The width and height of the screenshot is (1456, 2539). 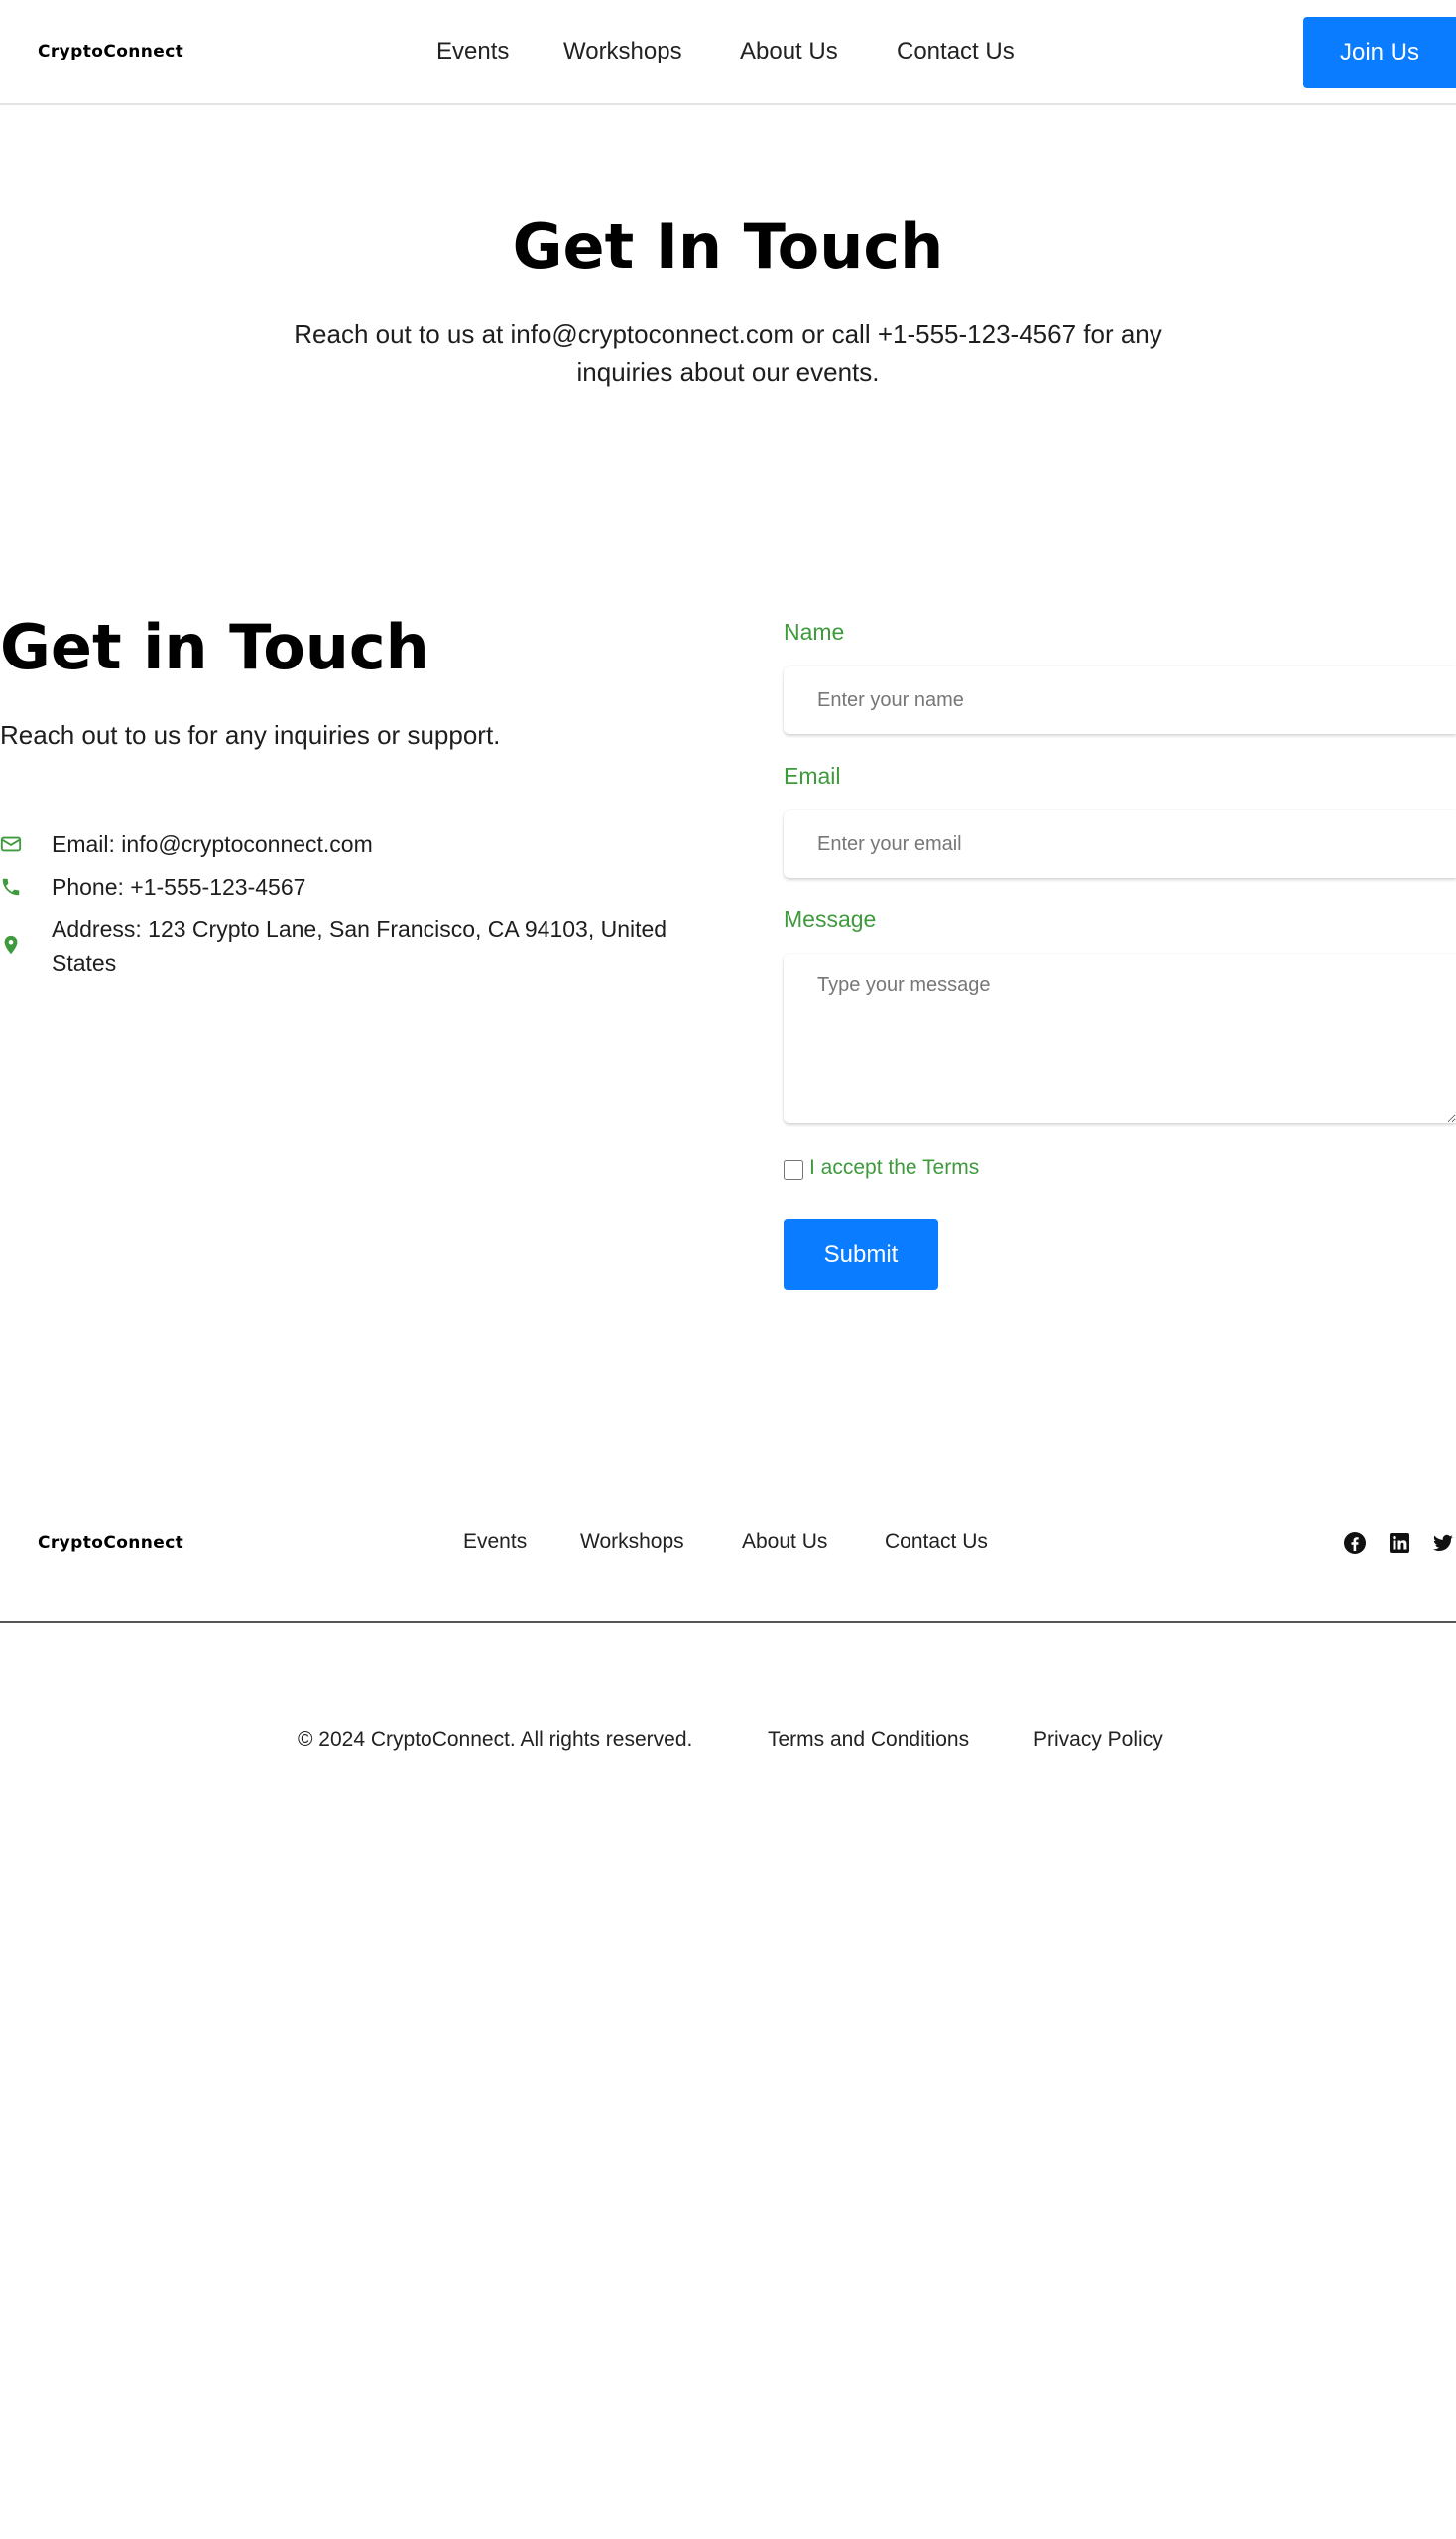 I want to click on join-us-button: Join Us, so click(x=1379, y=53).